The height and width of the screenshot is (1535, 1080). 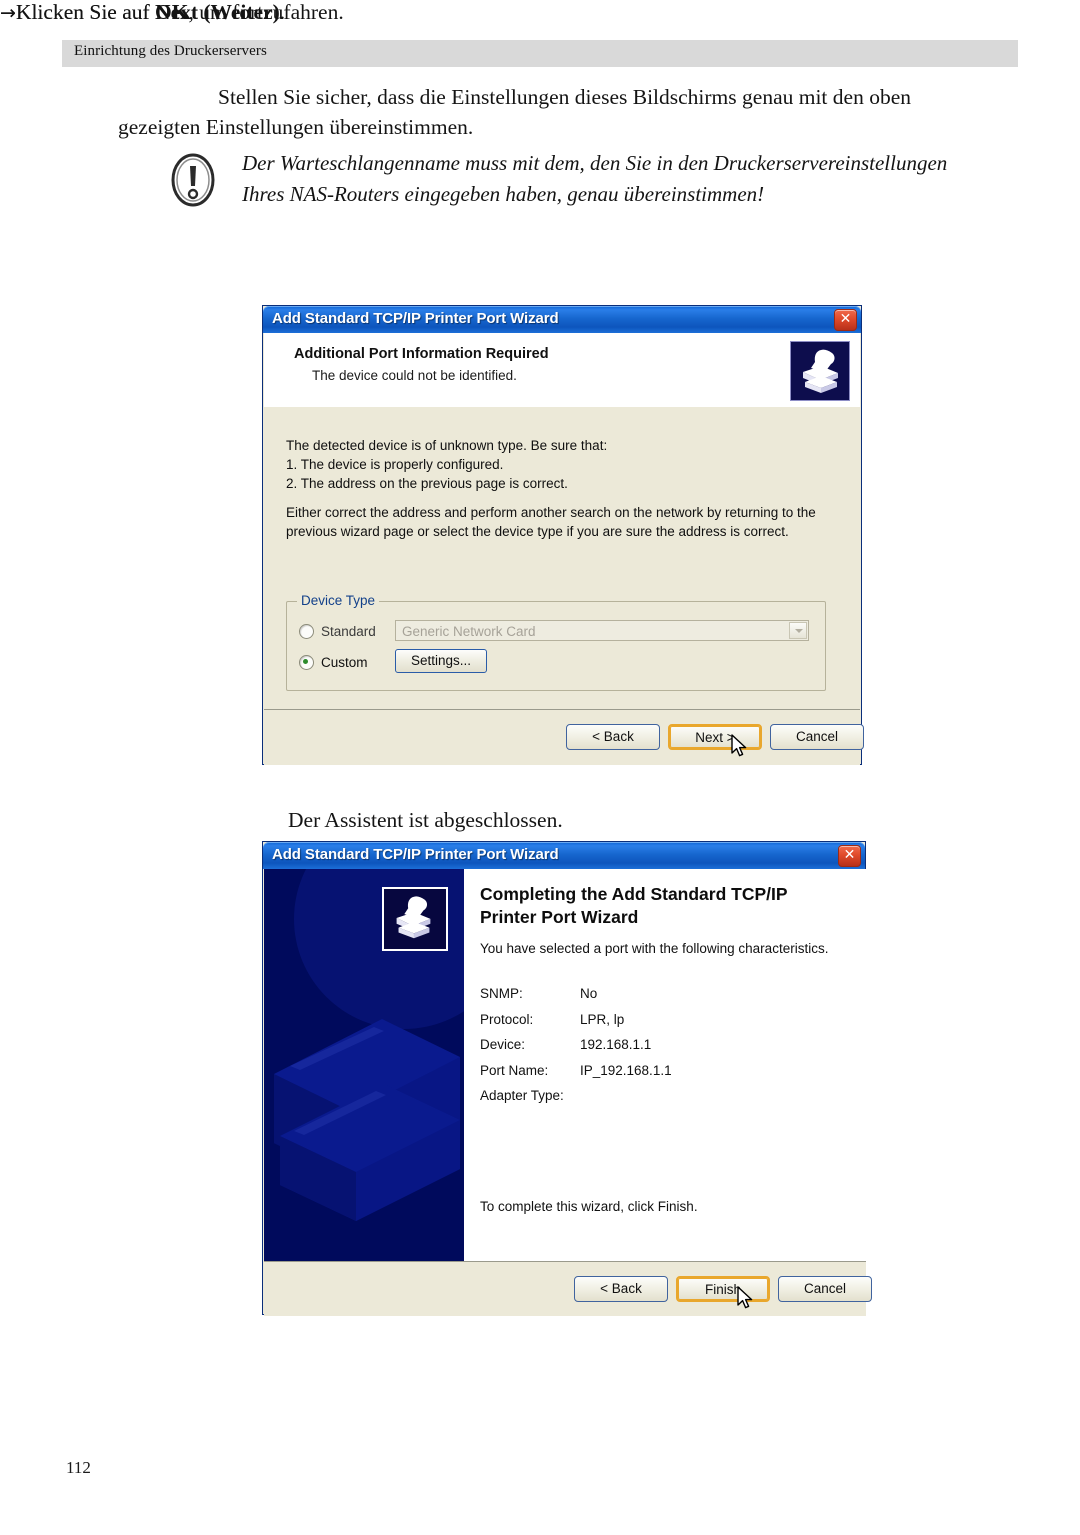 What do you see at coordinates (306, 662) in the screenshot?
I see `radio-custom` at bounding box center [306, 662].